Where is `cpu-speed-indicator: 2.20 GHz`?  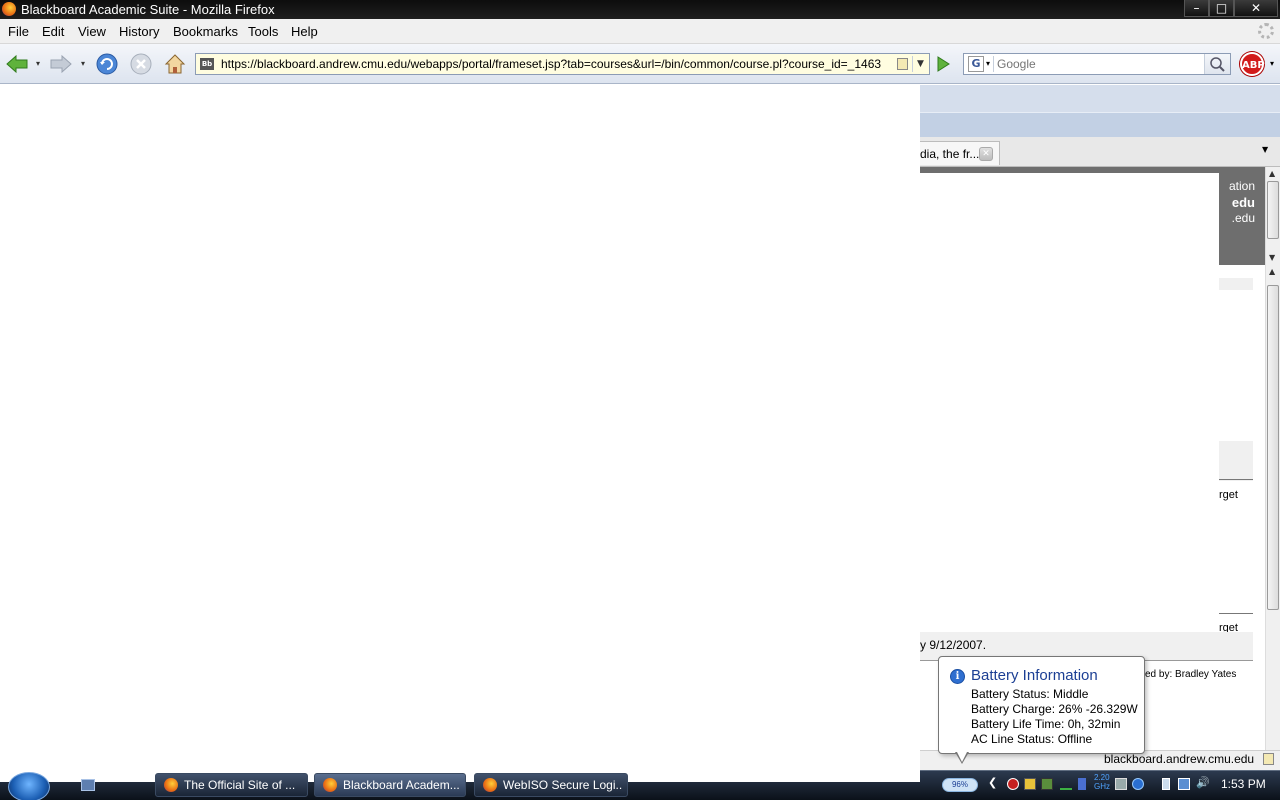 cpu-speed-indicator: 2.20 GHz is located at coordinates (1102, 782).